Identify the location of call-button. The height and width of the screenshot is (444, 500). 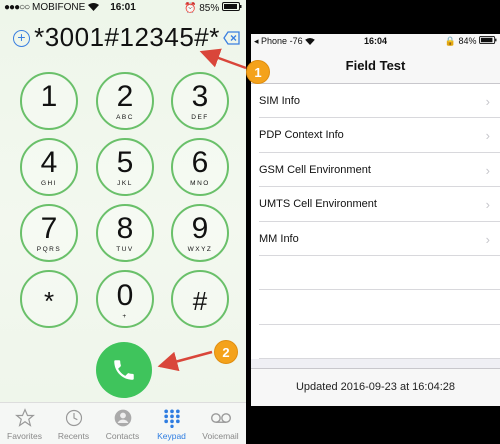
(124, 370).